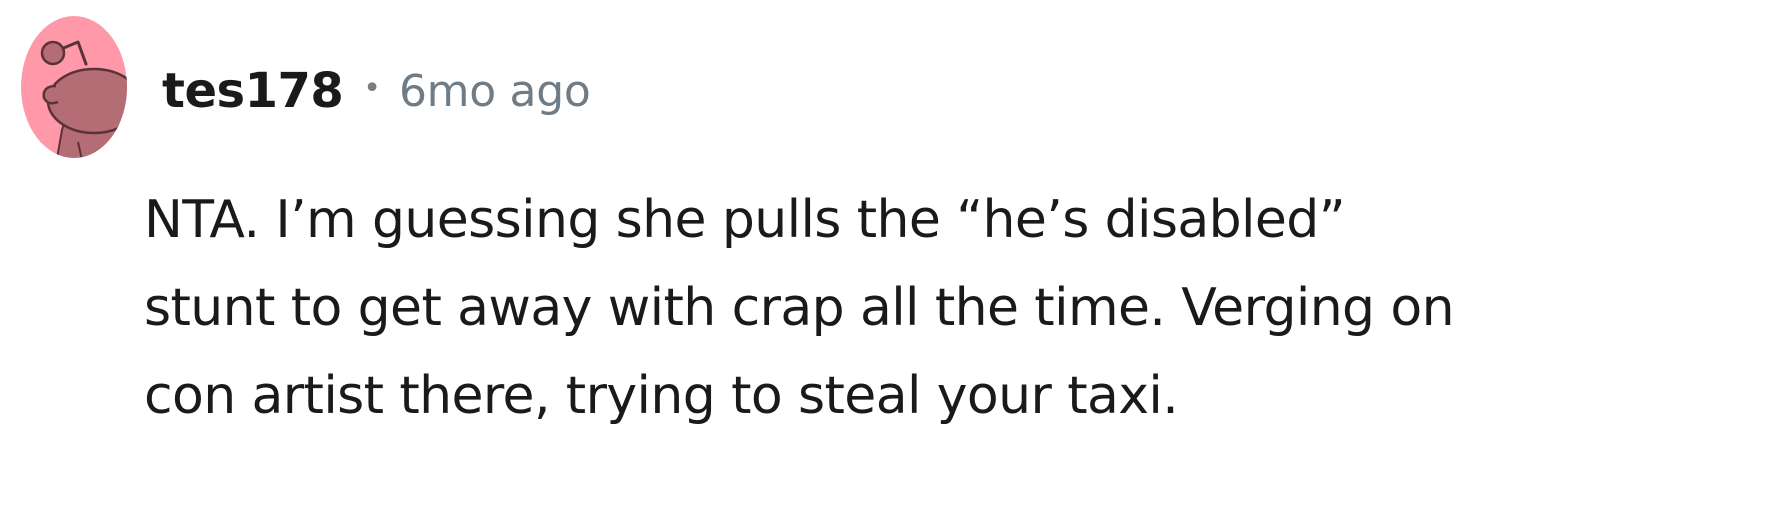 The height and width of the screenshot is (517, 1768). I want to click on avatar, so click(74, 87).